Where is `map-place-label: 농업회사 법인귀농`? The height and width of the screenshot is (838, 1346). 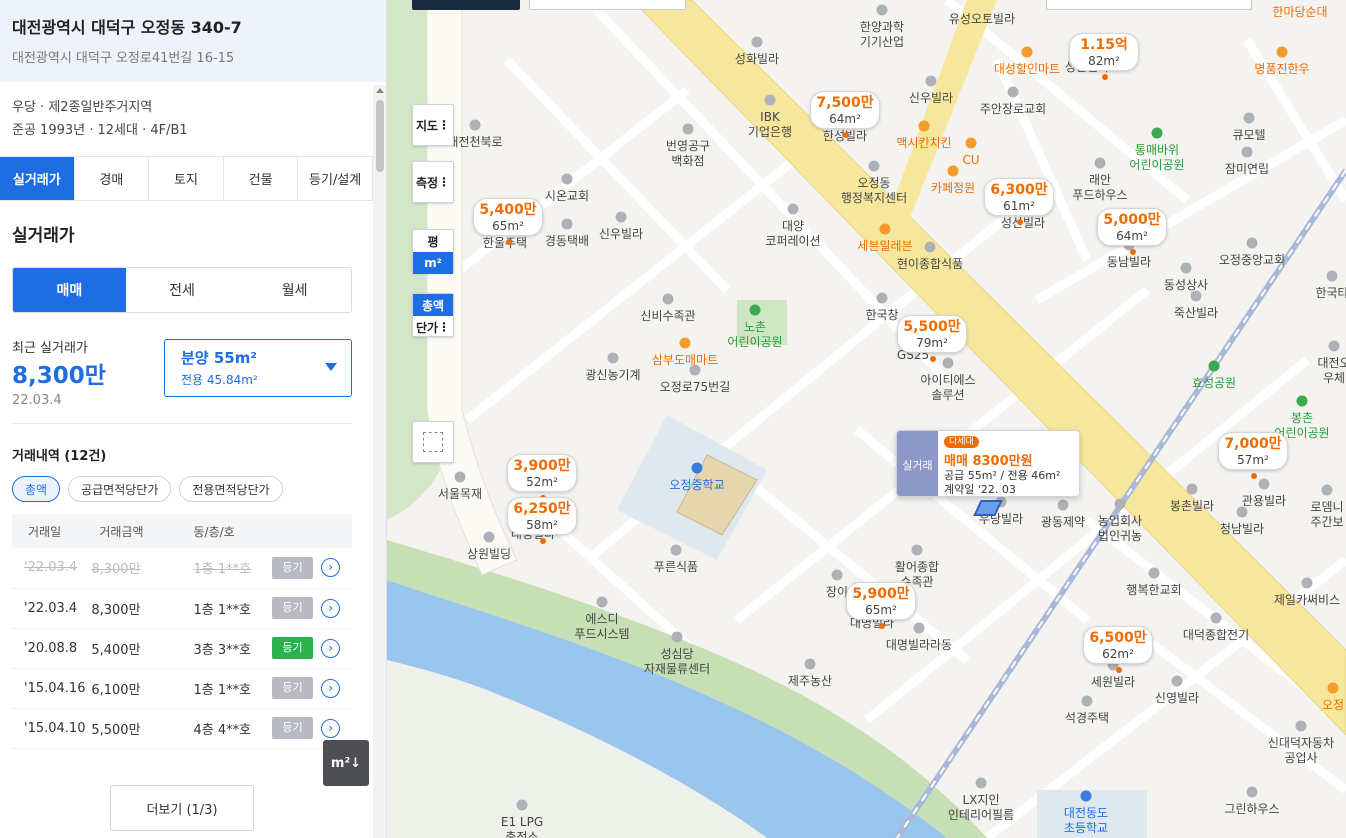
map-place-label: 농업회사 법인귀농 is located at coordinates (1120, 529).